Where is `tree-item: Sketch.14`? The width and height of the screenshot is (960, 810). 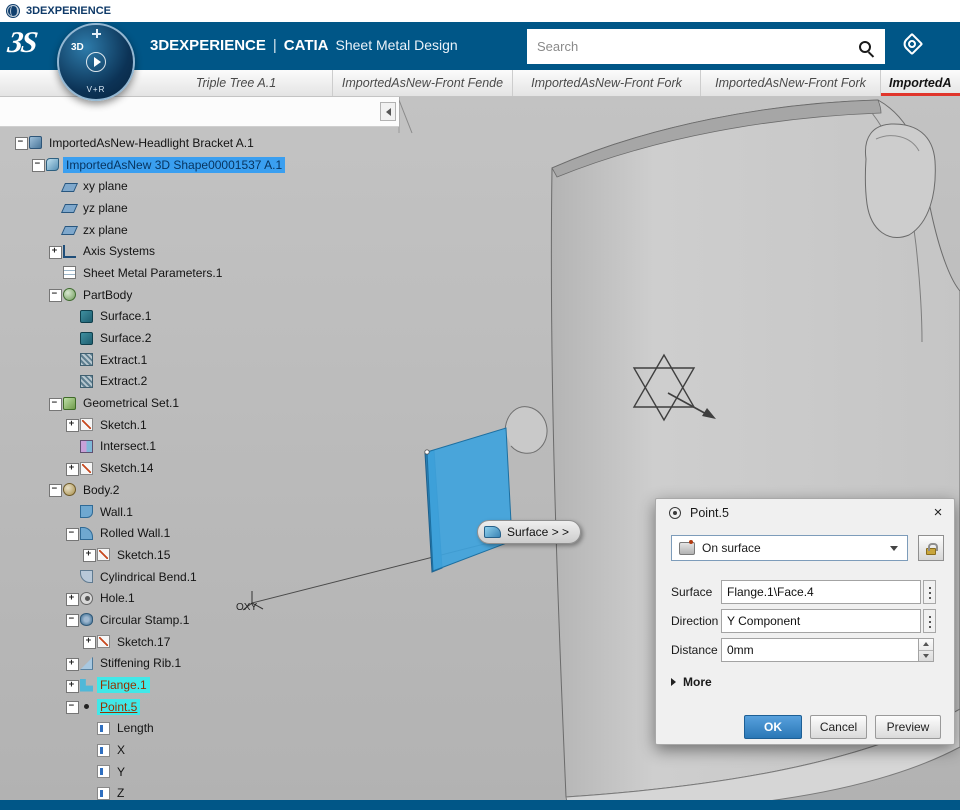
tree-item: Sketch.14 is located at coordinates (142, 468).